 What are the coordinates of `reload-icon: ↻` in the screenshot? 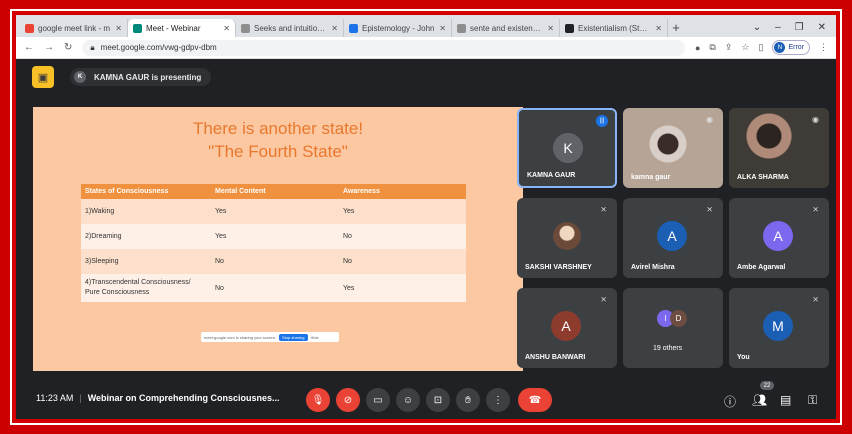 It's located at (68, 47).